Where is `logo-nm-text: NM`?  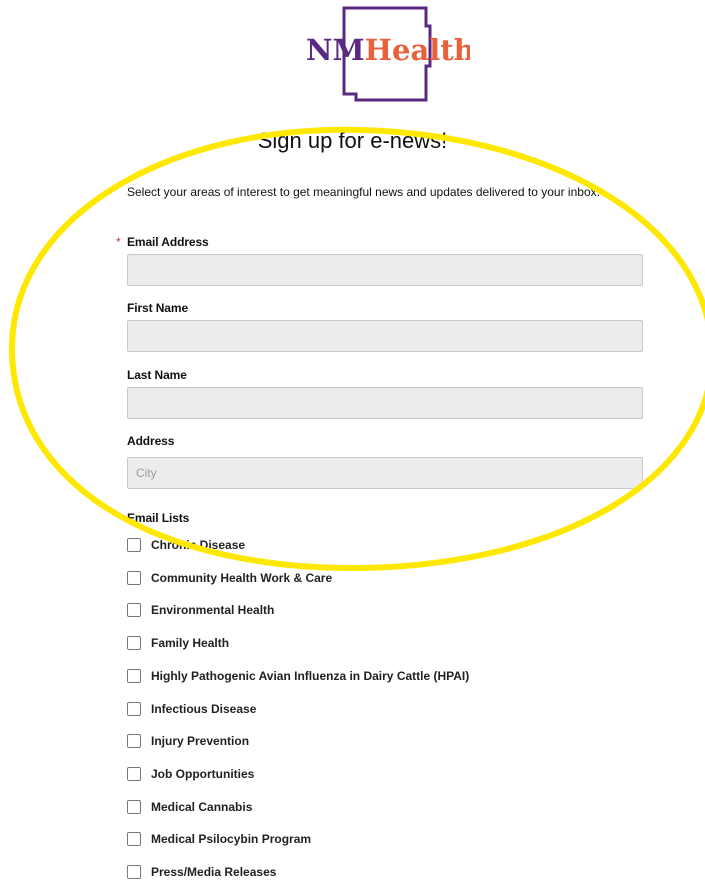 logo-nm-text: NM is located at coordinates (335, 50).